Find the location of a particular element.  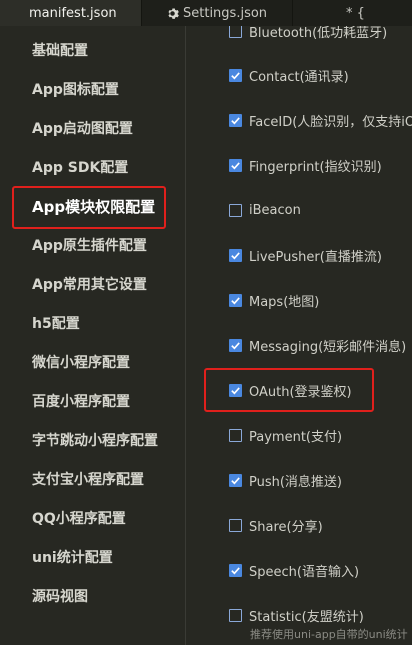

module-item-fingerprint: Fingerprint(指纹识别) is located at coordinates (305, 165).